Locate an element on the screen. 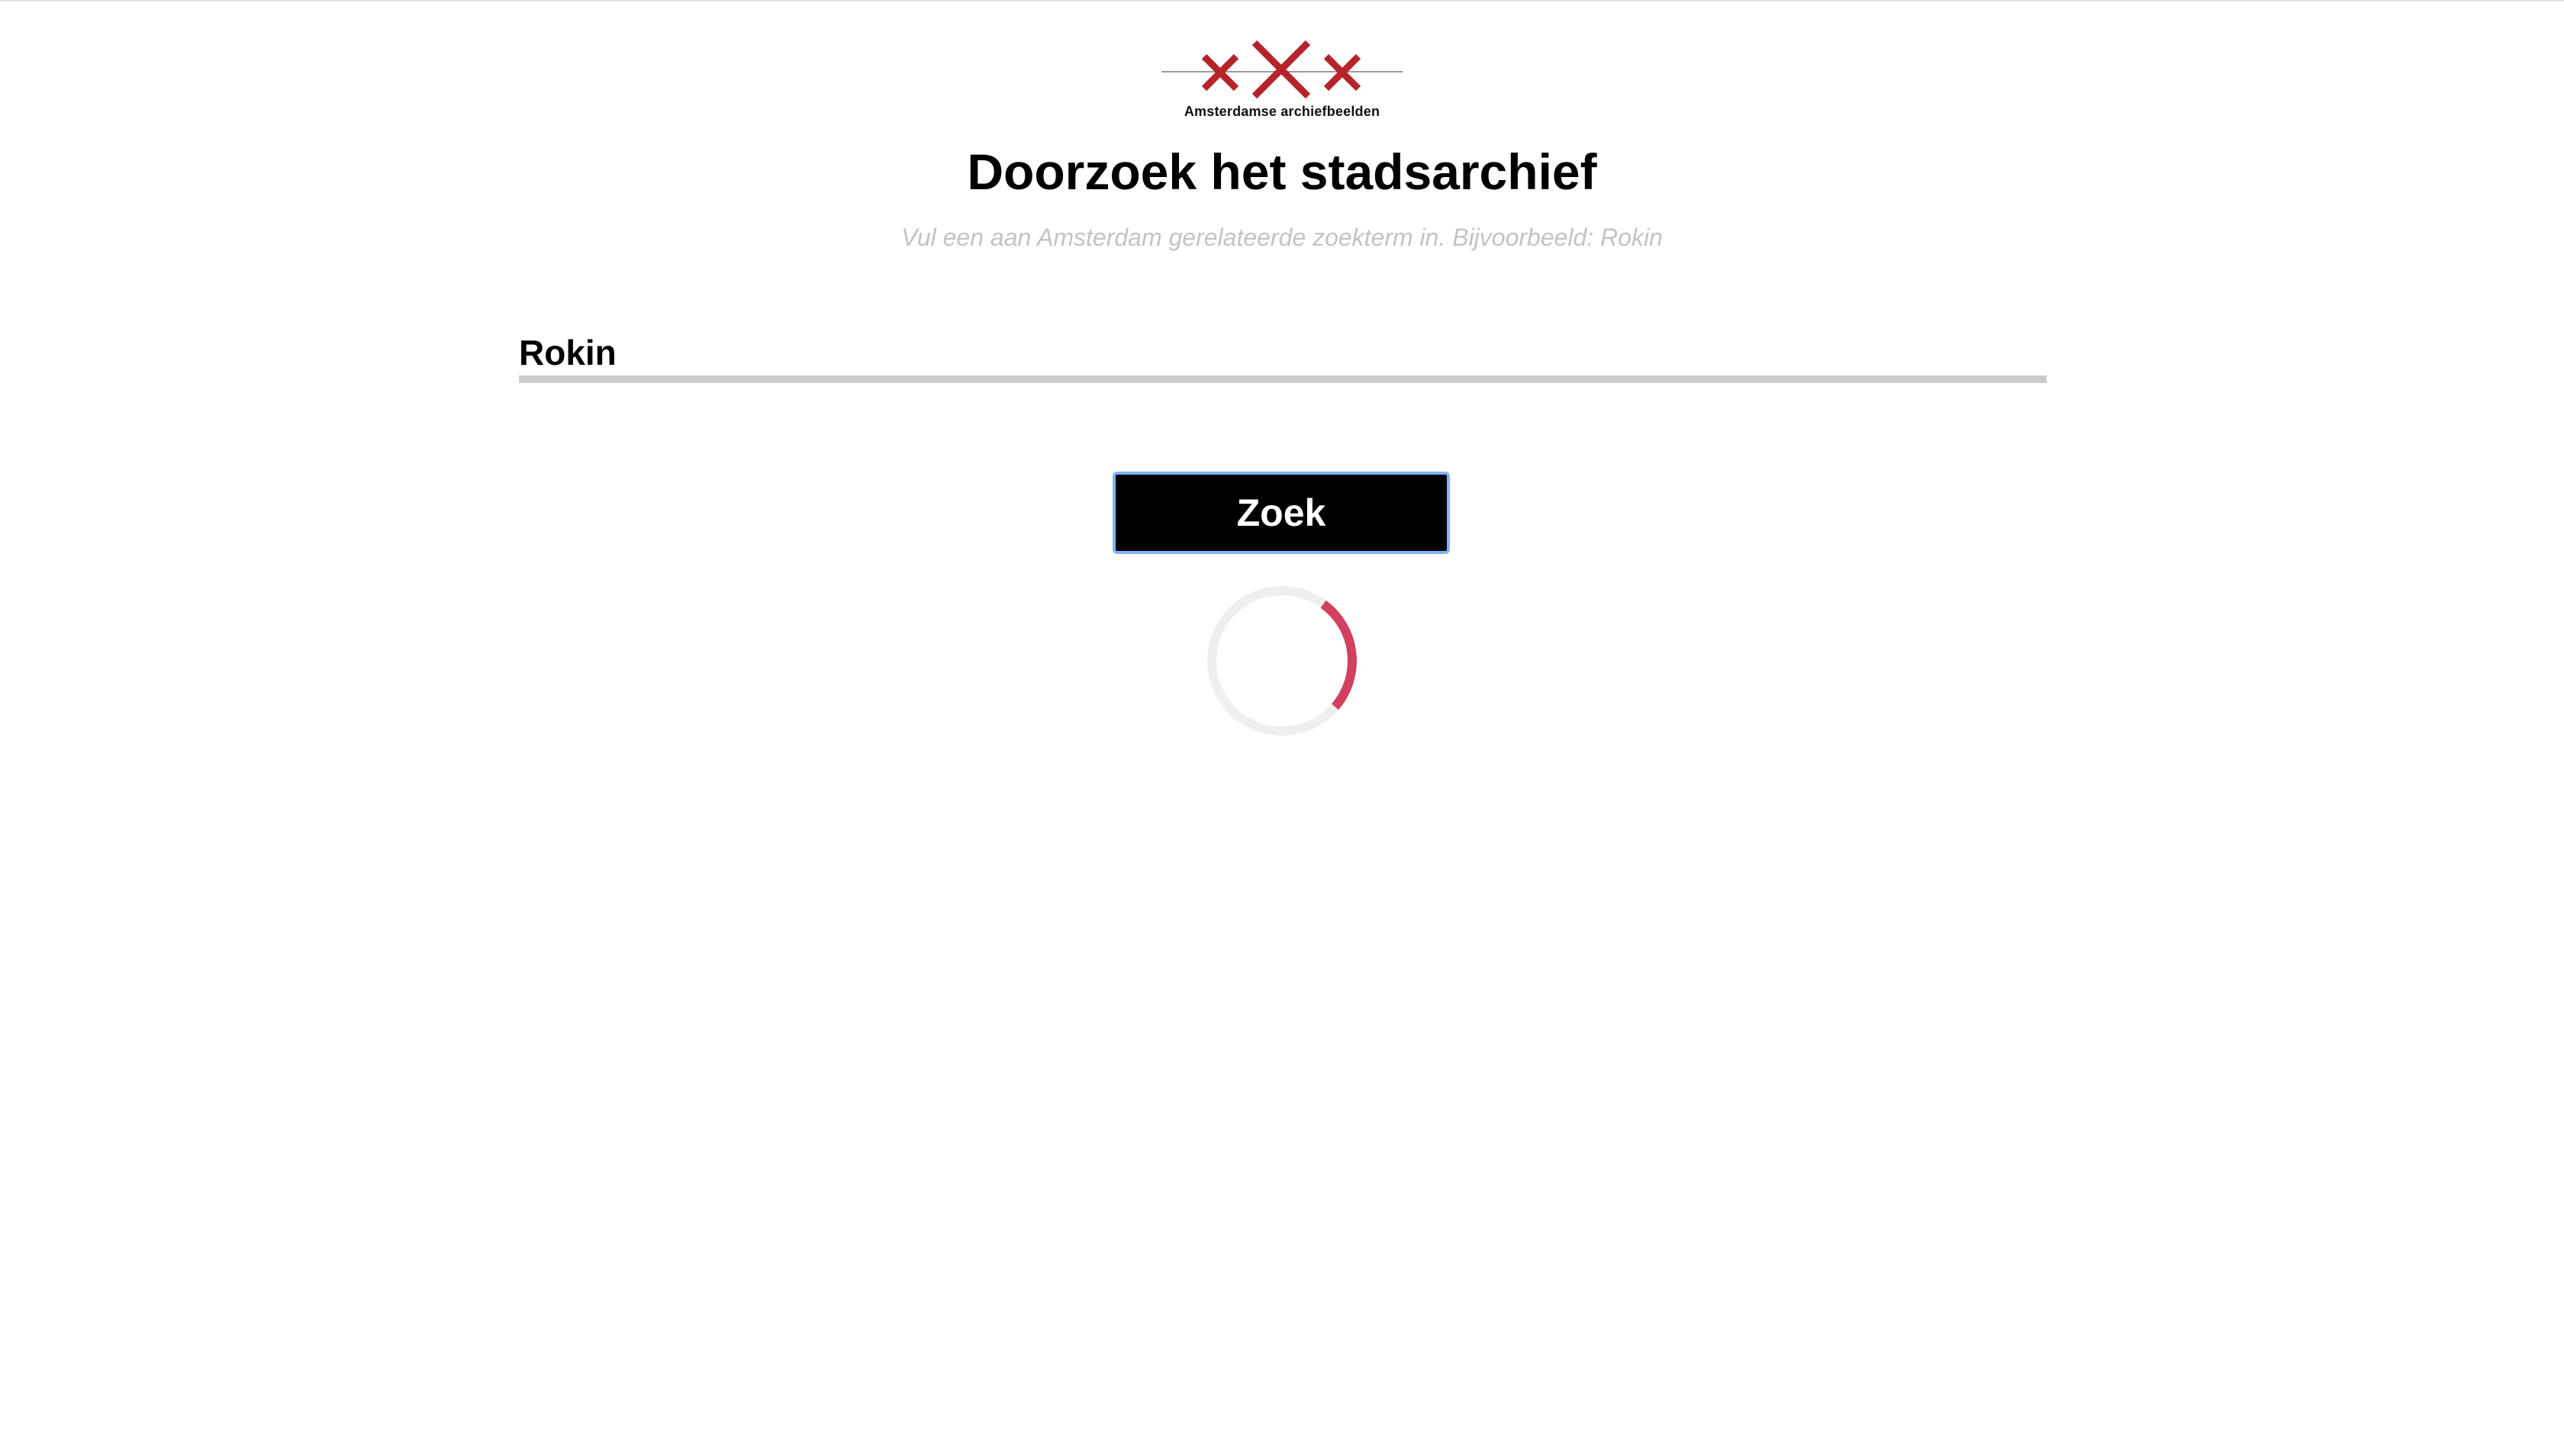 Image resolution: width=2564 pixels, height=1456 pixels. logo: Amsterdamse archiefbeelden is located at coordinates (1282, 81).